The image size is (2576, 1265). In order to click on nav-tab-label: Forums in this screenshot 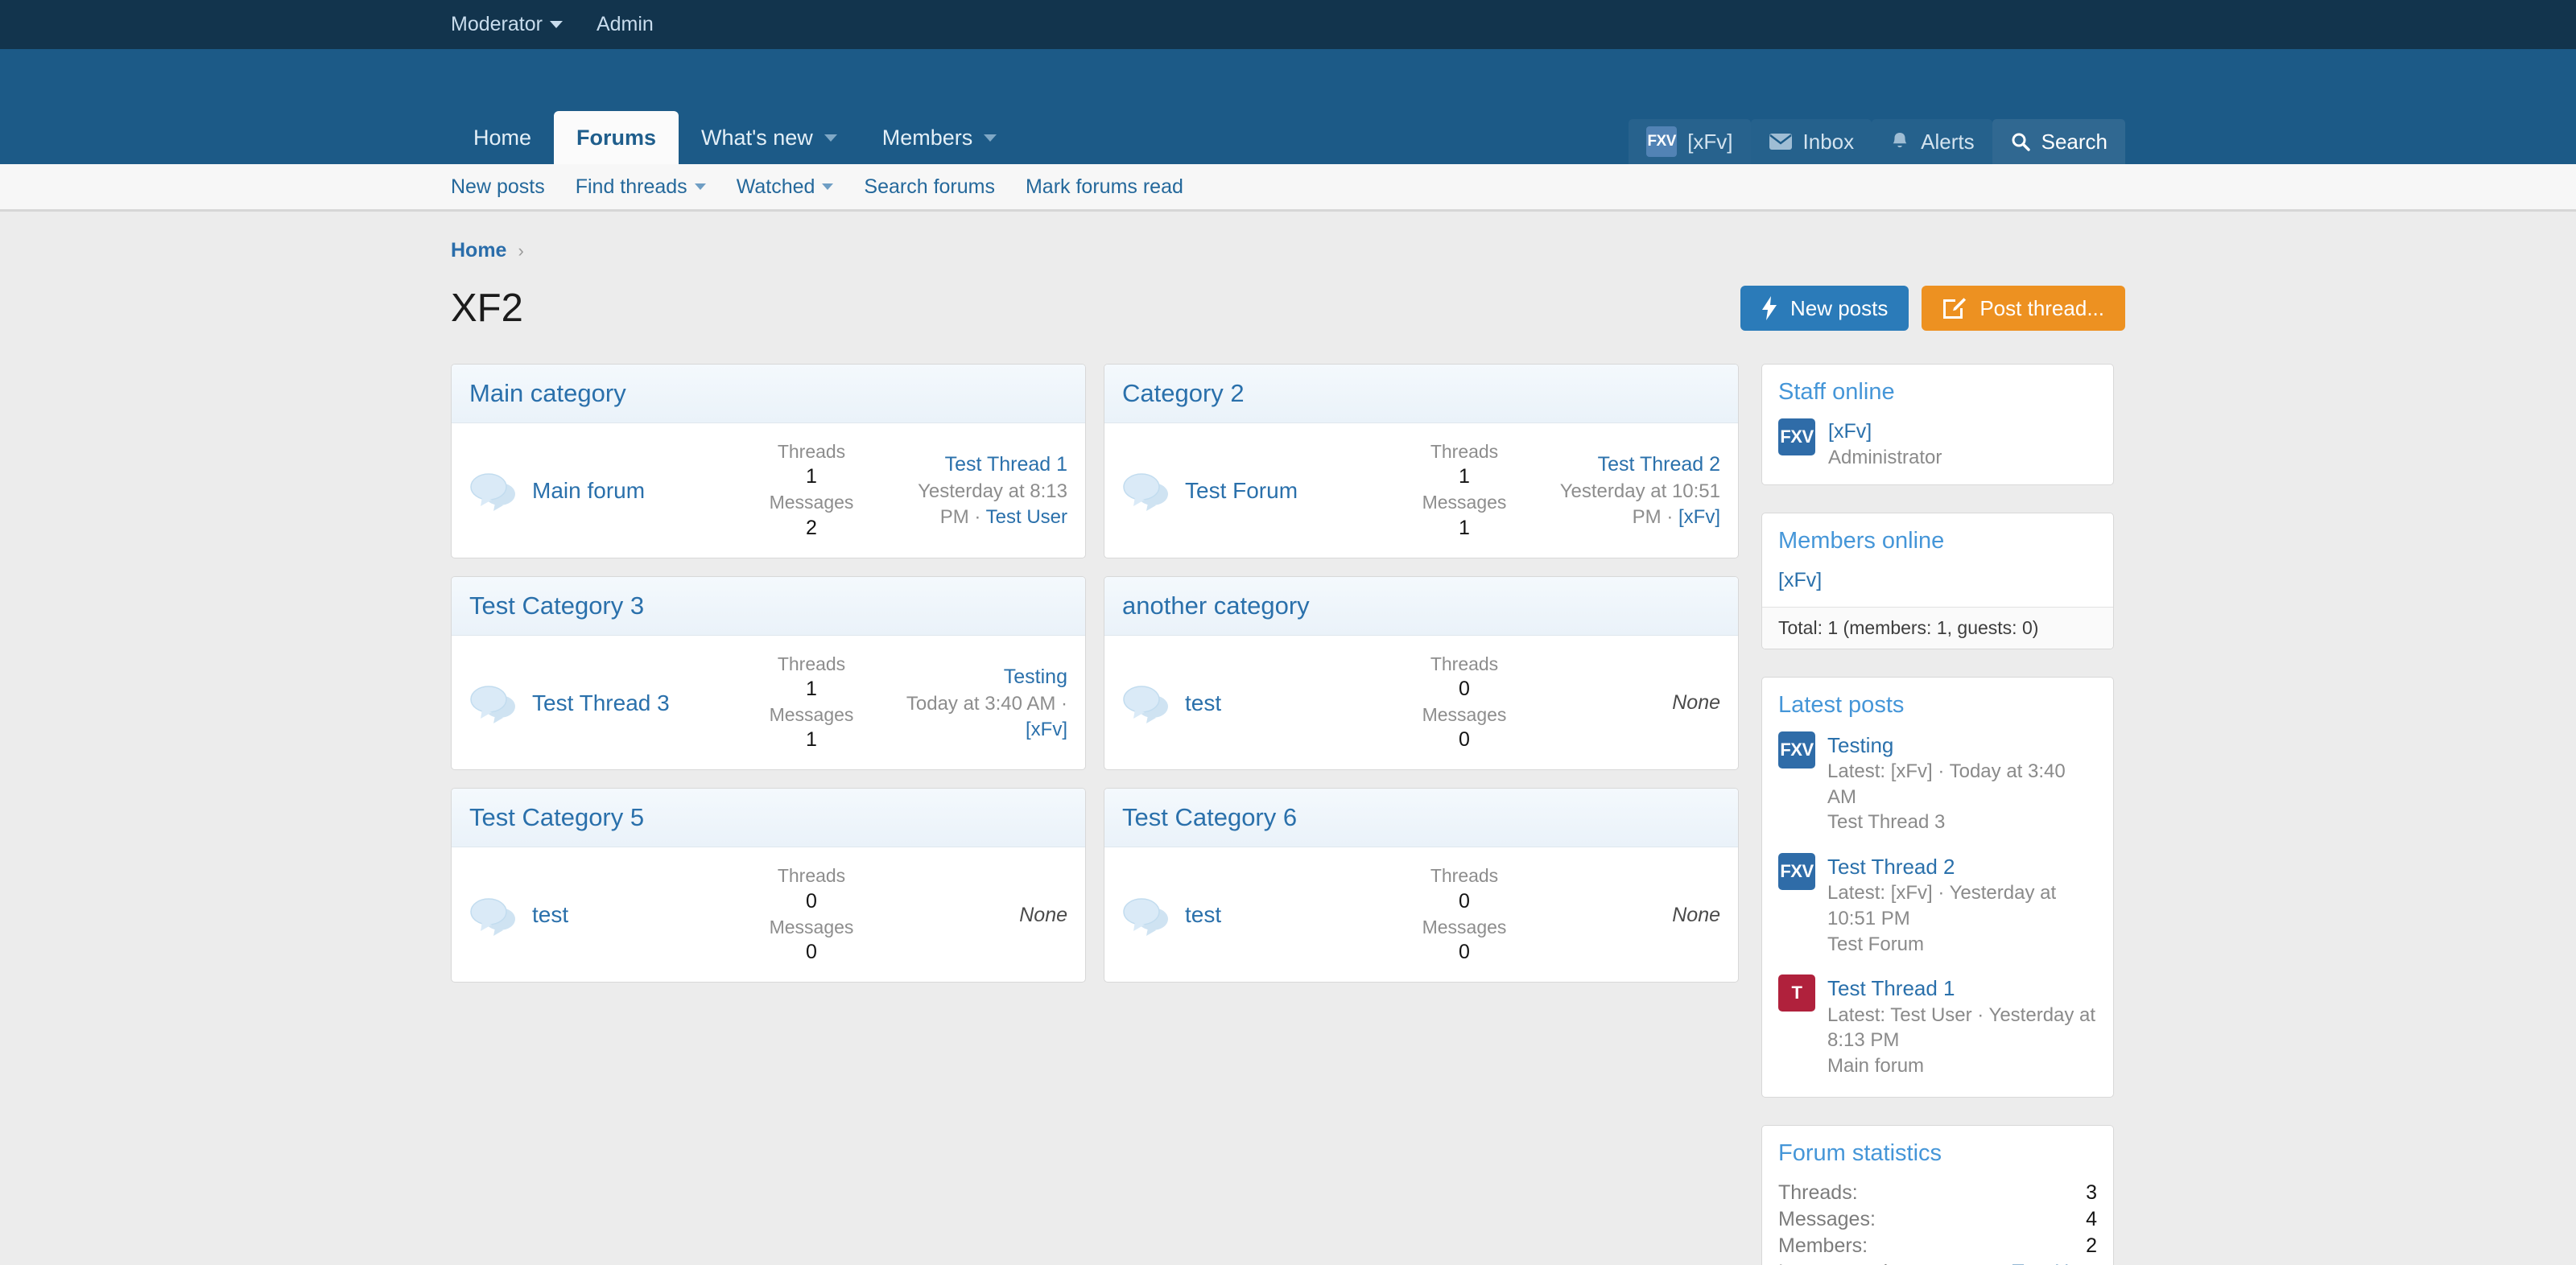, I will do `click(616, 137)`.